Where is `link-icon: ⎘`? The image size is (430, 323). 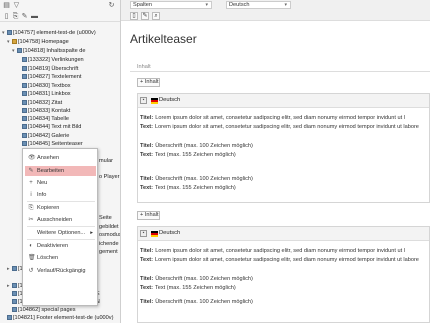
link-icon: ⎘ is located at coordinates (15, 16).